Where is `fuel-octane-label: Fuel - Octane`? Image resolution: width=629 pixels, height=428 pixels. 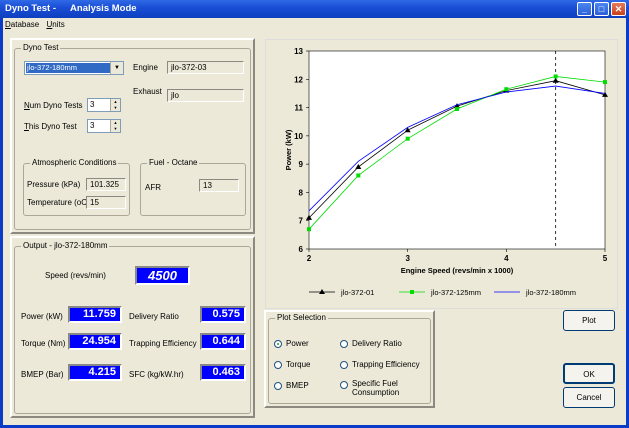
fuel-octane-label: Fuel - Octane is located at coordinates (173, 162).